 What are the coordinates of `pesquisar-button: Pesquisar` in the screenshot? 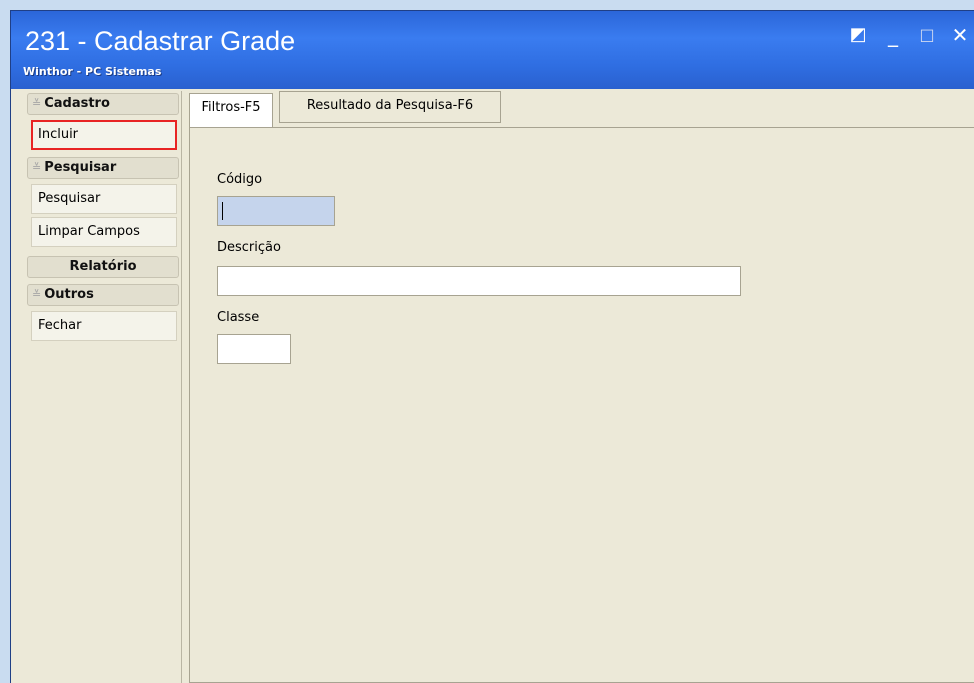 It's located at (104, 199).